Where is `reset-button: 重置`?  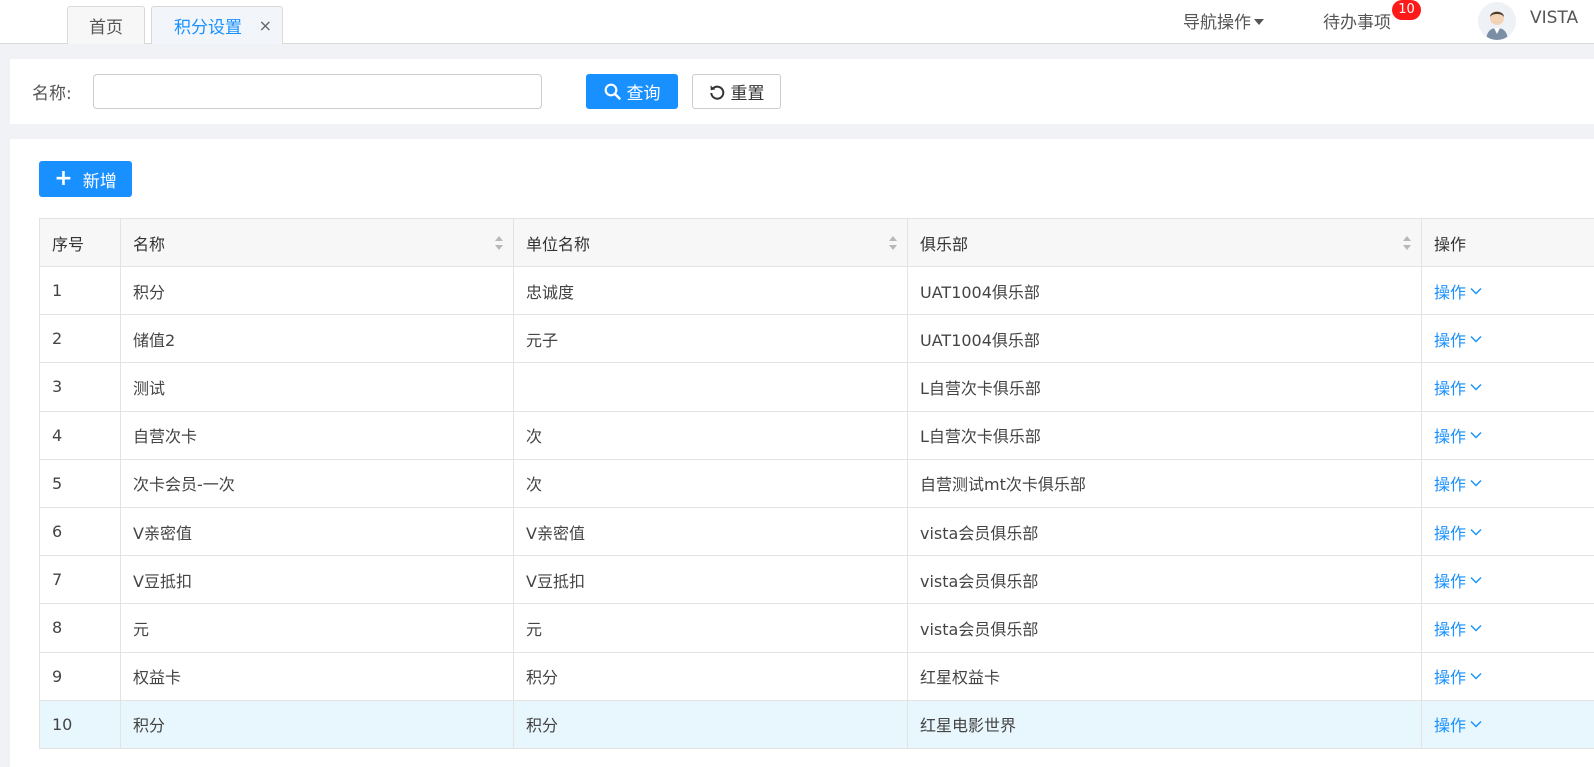
reset-button: 重置 is located at coordinates (736, 91).